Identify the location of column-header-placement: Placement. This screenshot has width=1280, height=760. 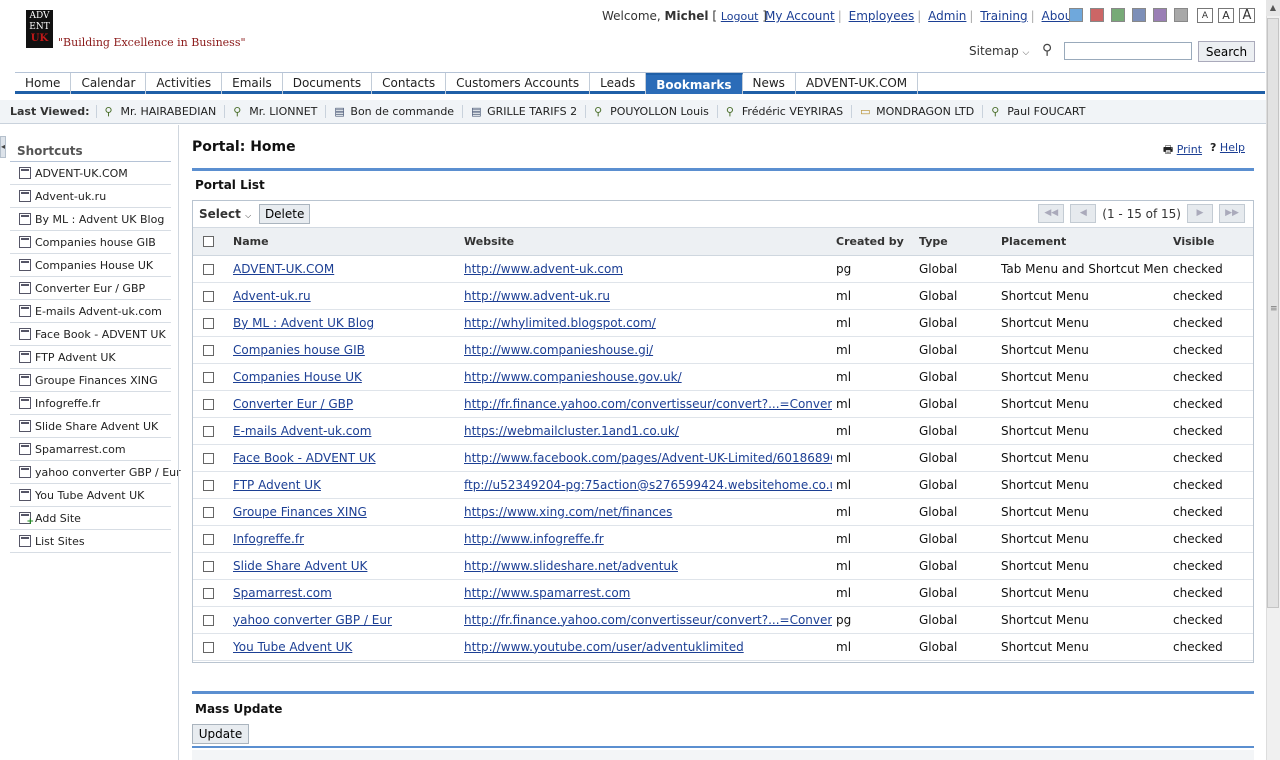
(1083, 242).